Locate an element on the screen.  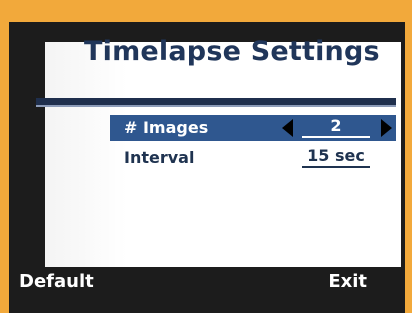
softkey-bar: Default Exit is located at coordinates (207, 282).